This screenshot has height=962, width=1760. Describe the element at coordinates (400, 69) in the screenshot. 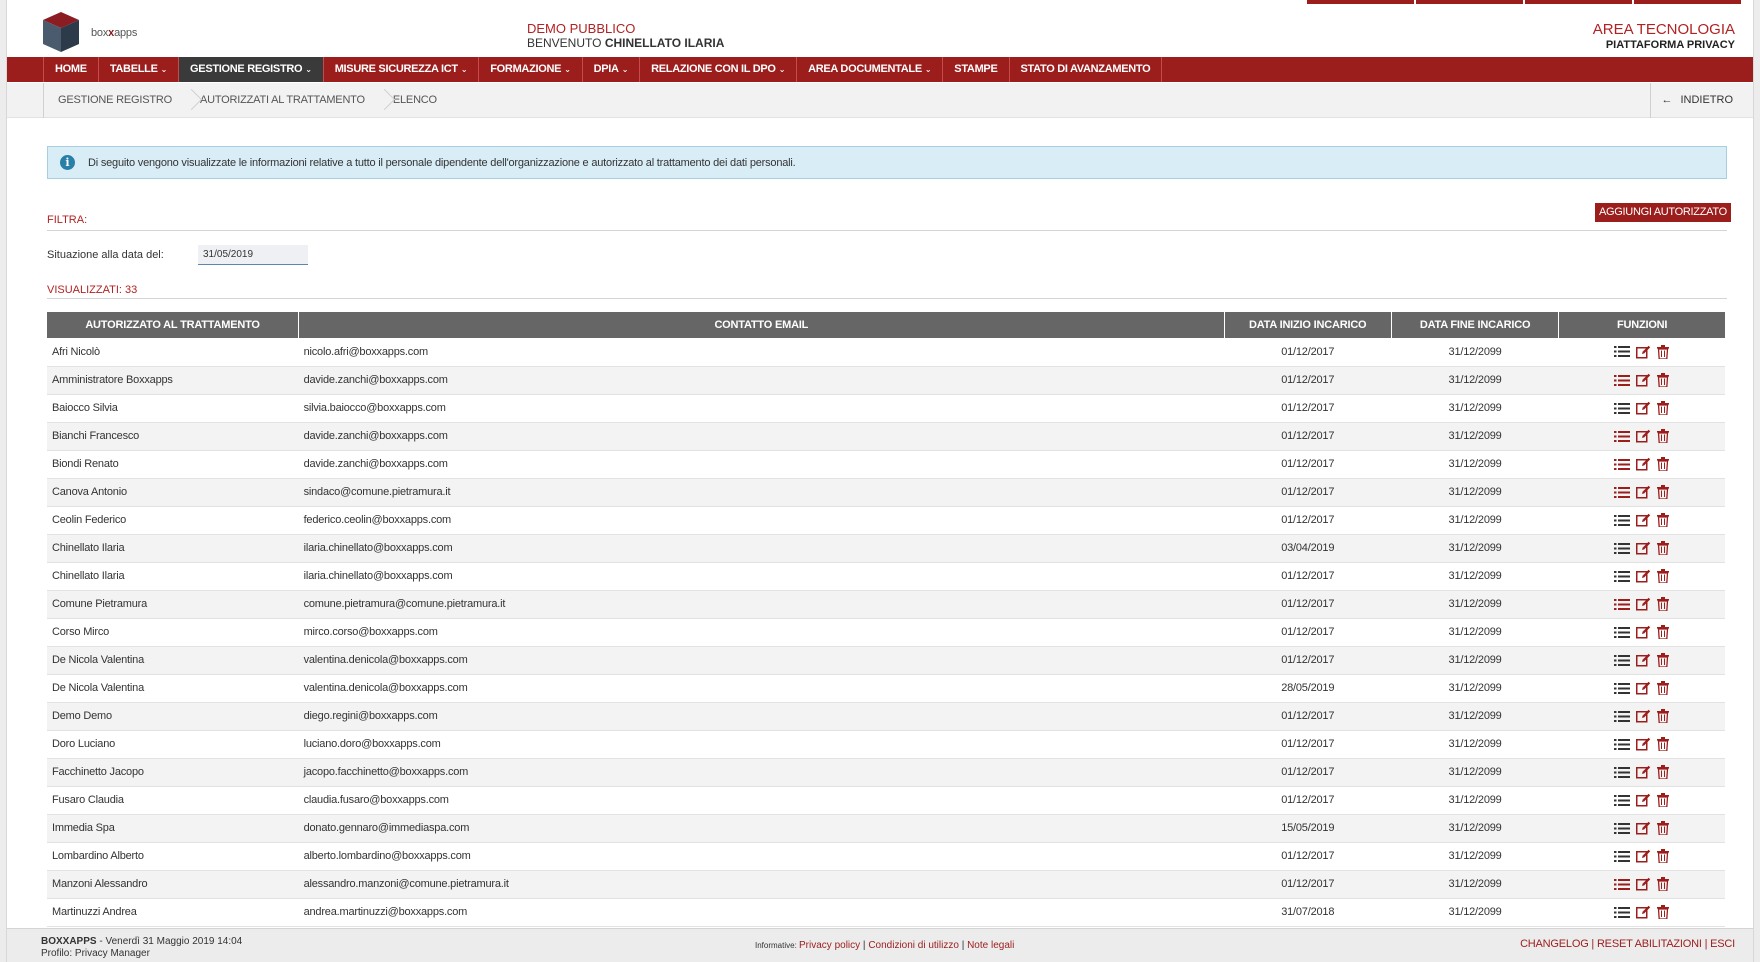

I see `nav-item-misure-sicurezza-ict: MISURE SICUREZZA ICT ⌄` at that location.